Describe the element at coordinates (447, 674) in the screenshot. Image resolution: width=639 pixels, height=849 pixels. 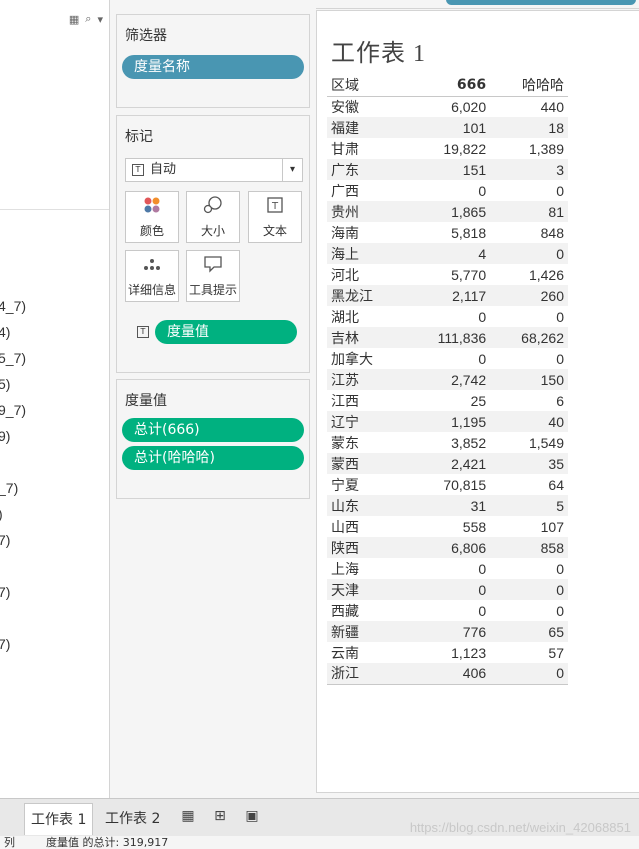
I see `value-666-cell: 406` at that location.